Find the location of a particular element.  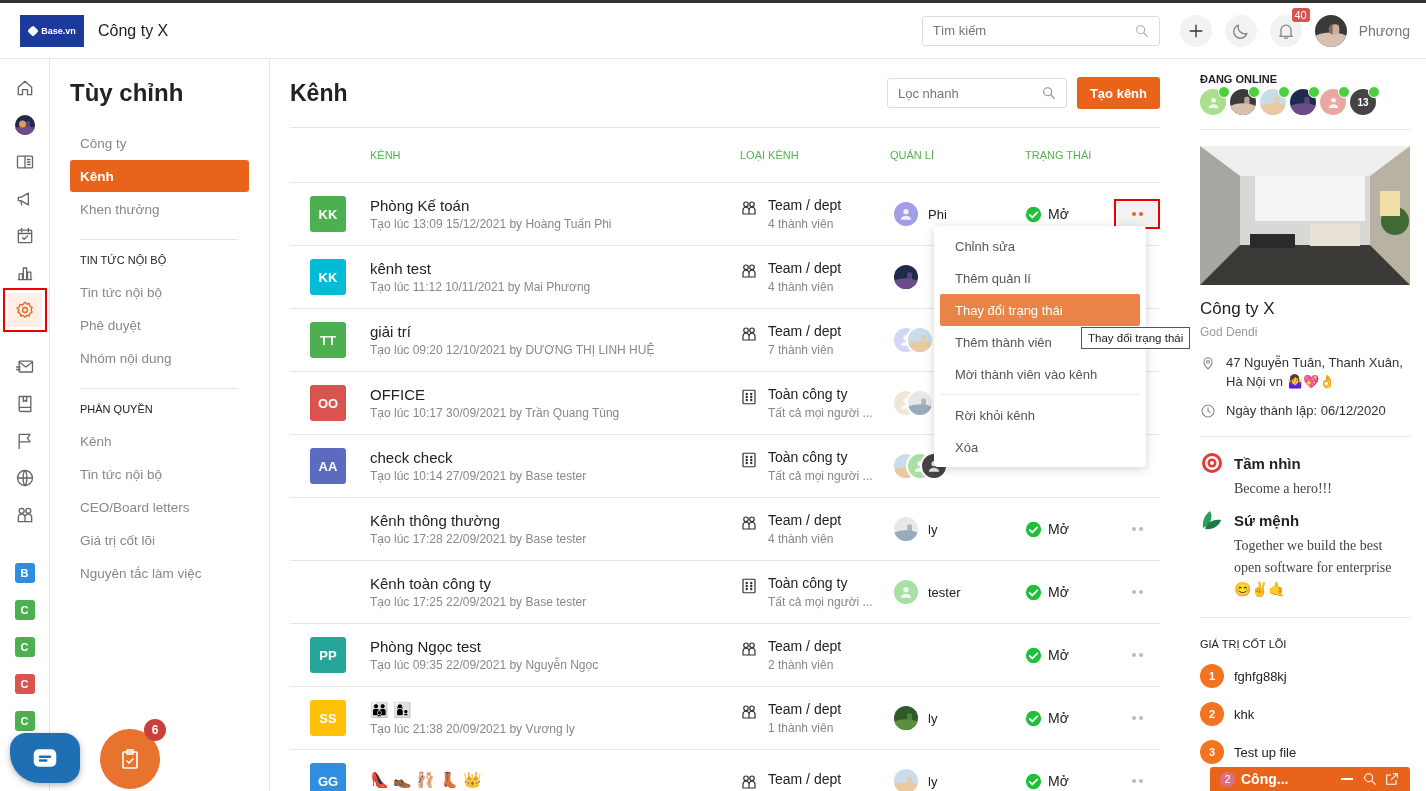

menu-item: Chỉnh sửa is located at coordinates (1040, 246).